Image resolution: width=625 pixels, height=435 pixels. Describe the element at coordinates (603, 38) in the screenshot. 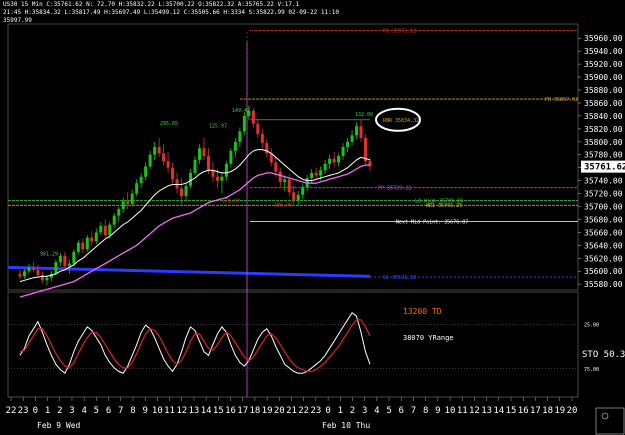

I see `price-tick-label: 35960.00` at that location.